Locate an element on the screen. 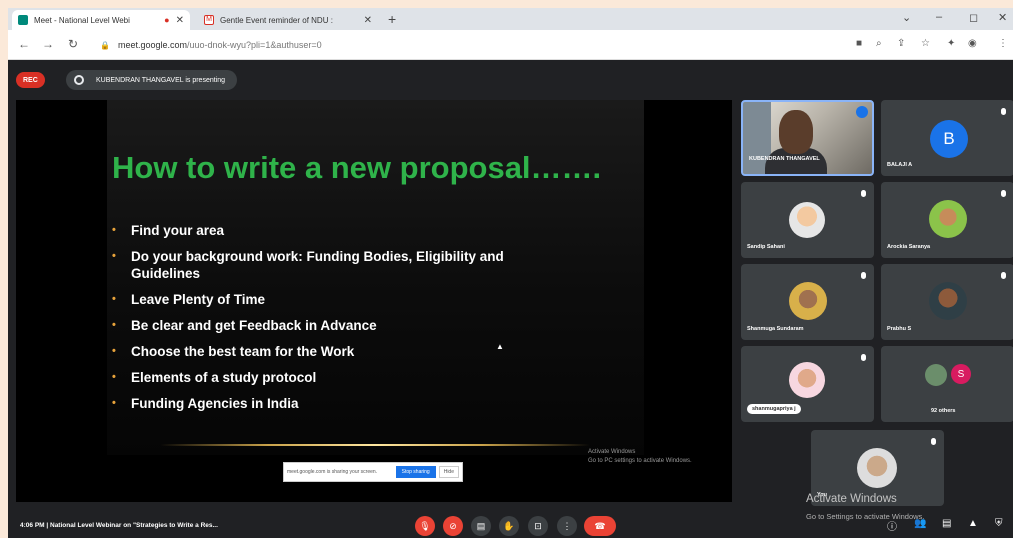  hide-button: Hide is located at coordinates (448, 472).